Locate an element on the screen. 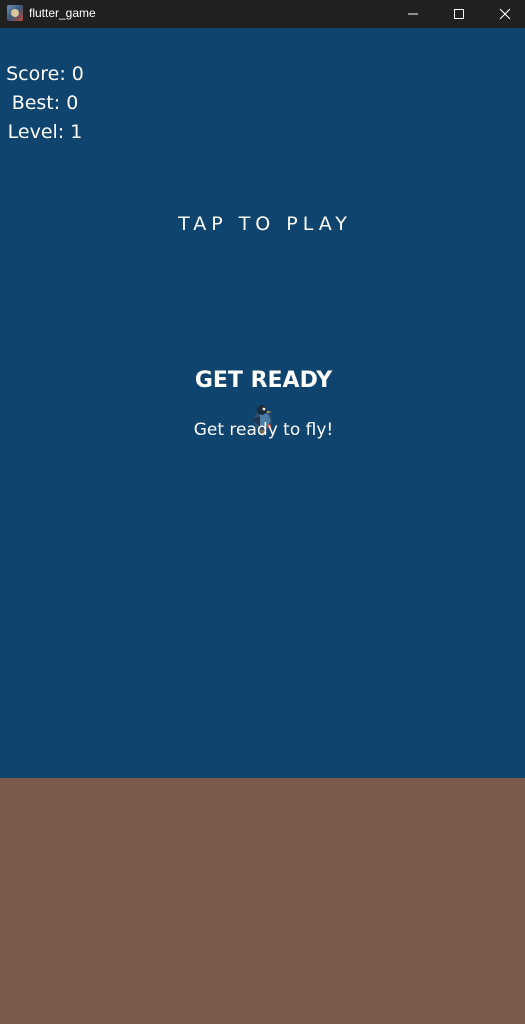 This screenshot has width=525, height=1024. tap-to-play-prompt: TAP TO PLAY is located at coordinates (262, 224).